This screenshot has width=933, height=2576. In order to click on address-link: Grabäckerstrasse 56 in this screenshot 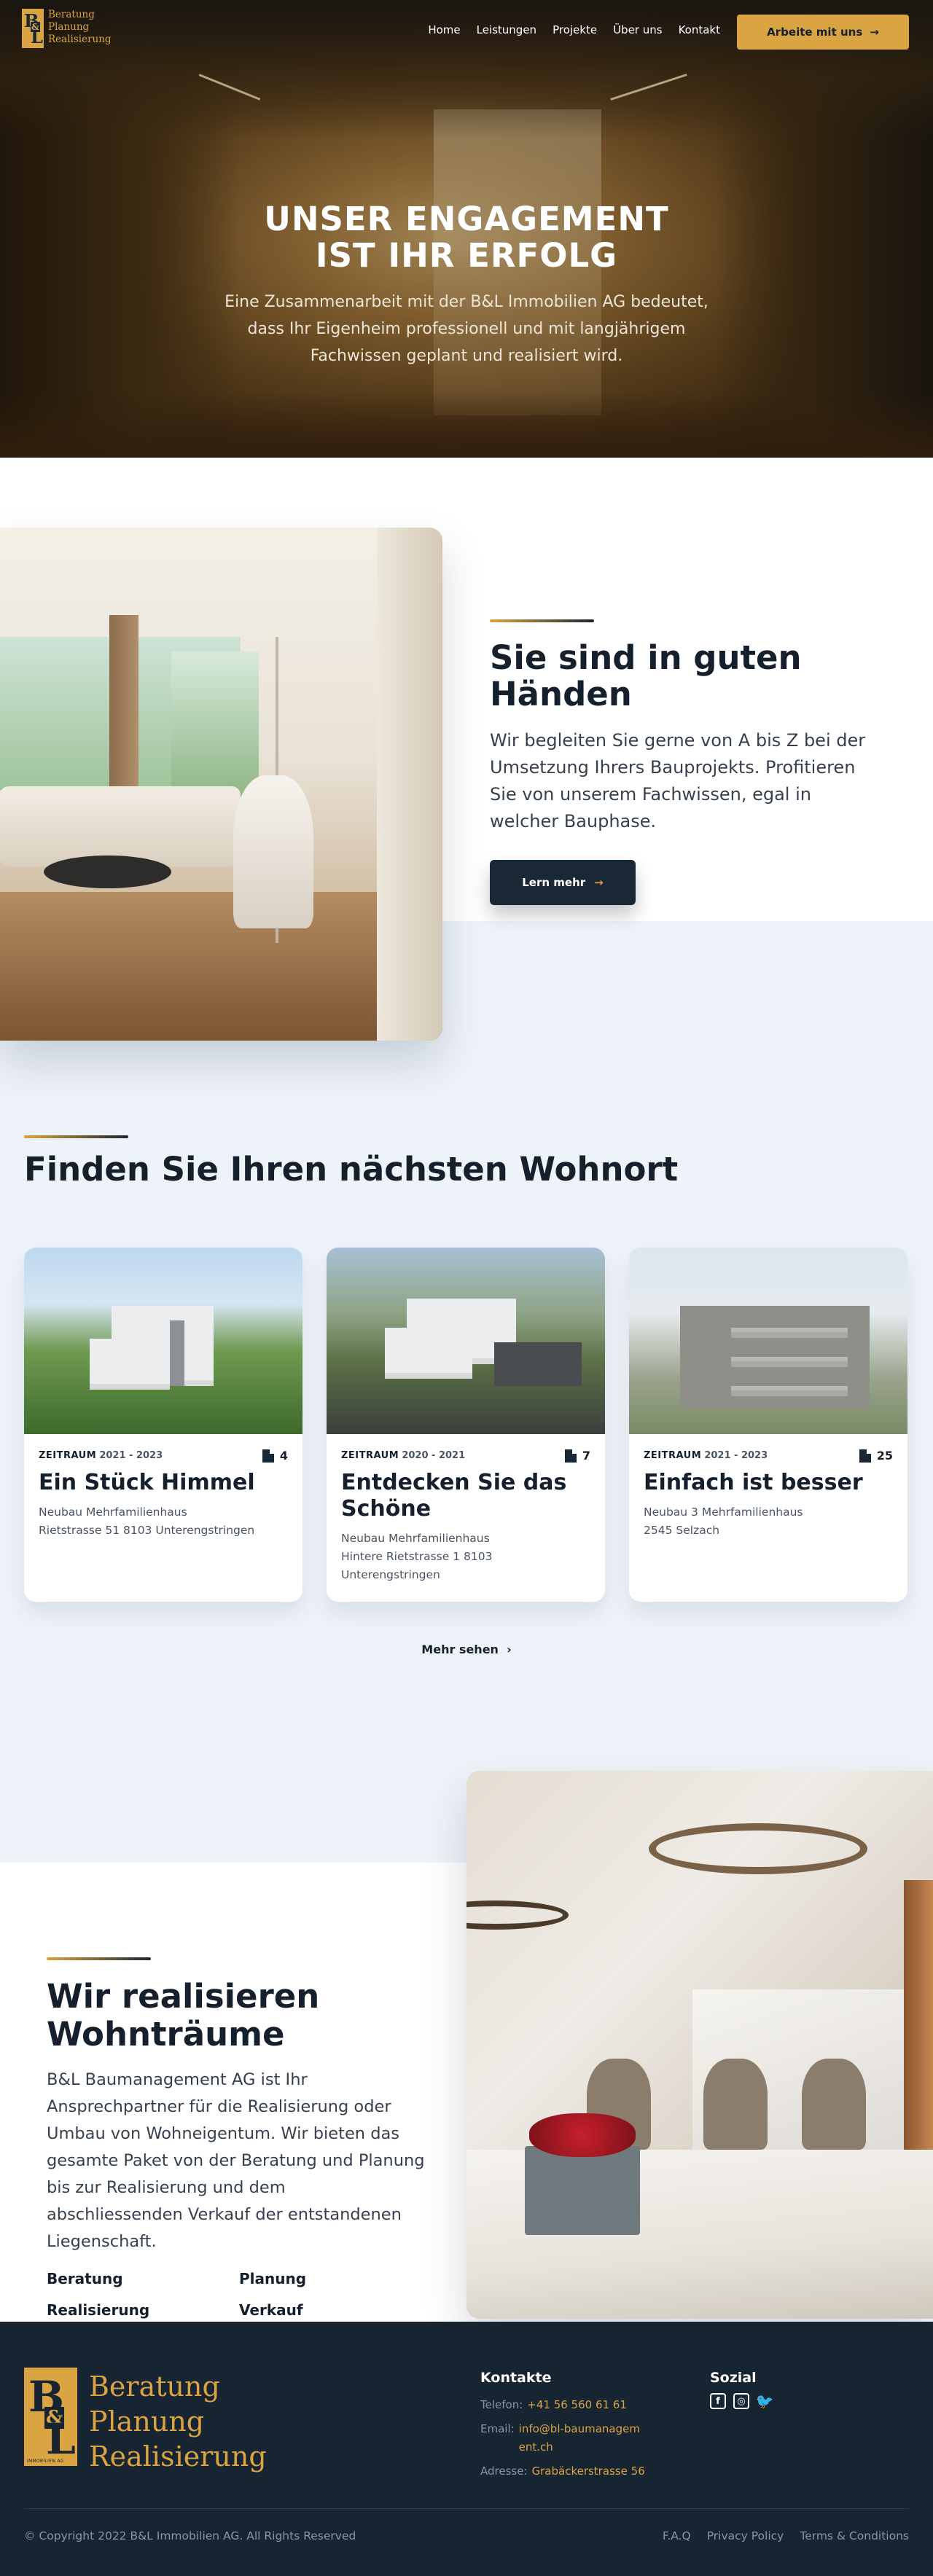, I will do `click(588, 2471)`.